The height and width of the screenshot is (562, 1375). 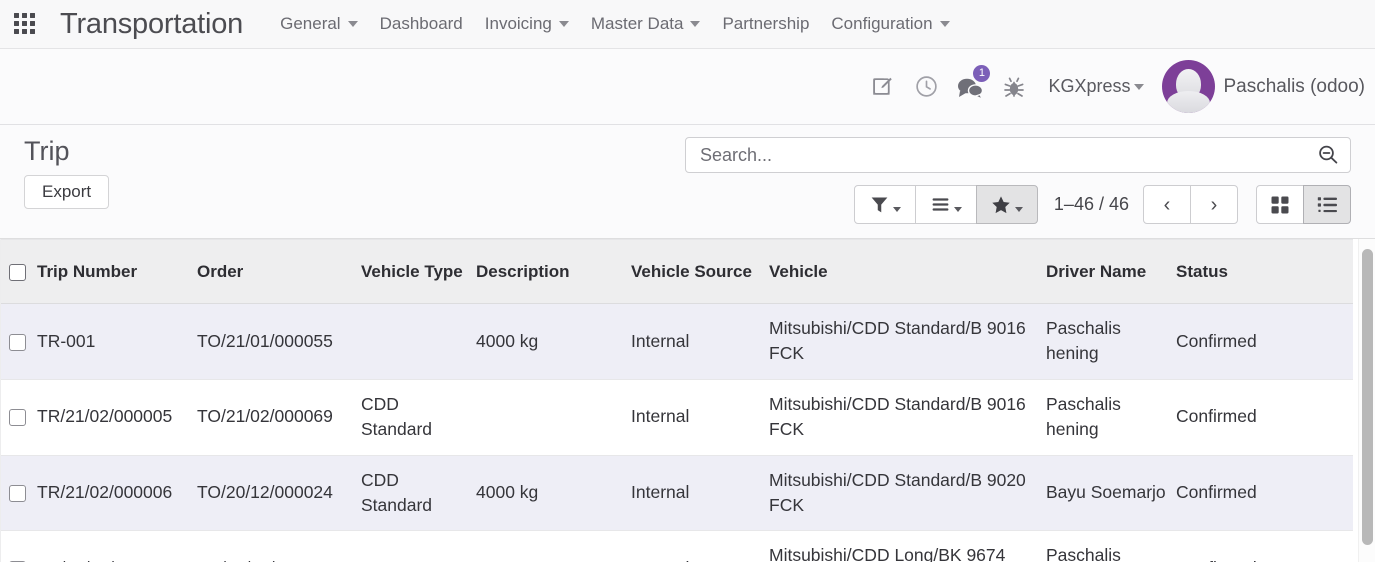 I want to click on select-all-header, so click(x=19, y=271).